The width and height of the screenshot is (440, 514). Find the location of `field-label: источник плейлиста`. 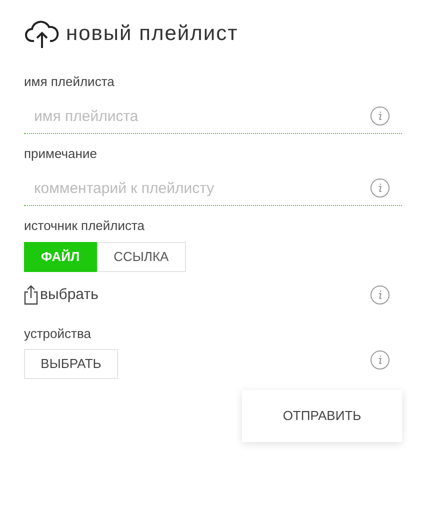

field-label: источник плейлиста is located at coordinates (85, 226).